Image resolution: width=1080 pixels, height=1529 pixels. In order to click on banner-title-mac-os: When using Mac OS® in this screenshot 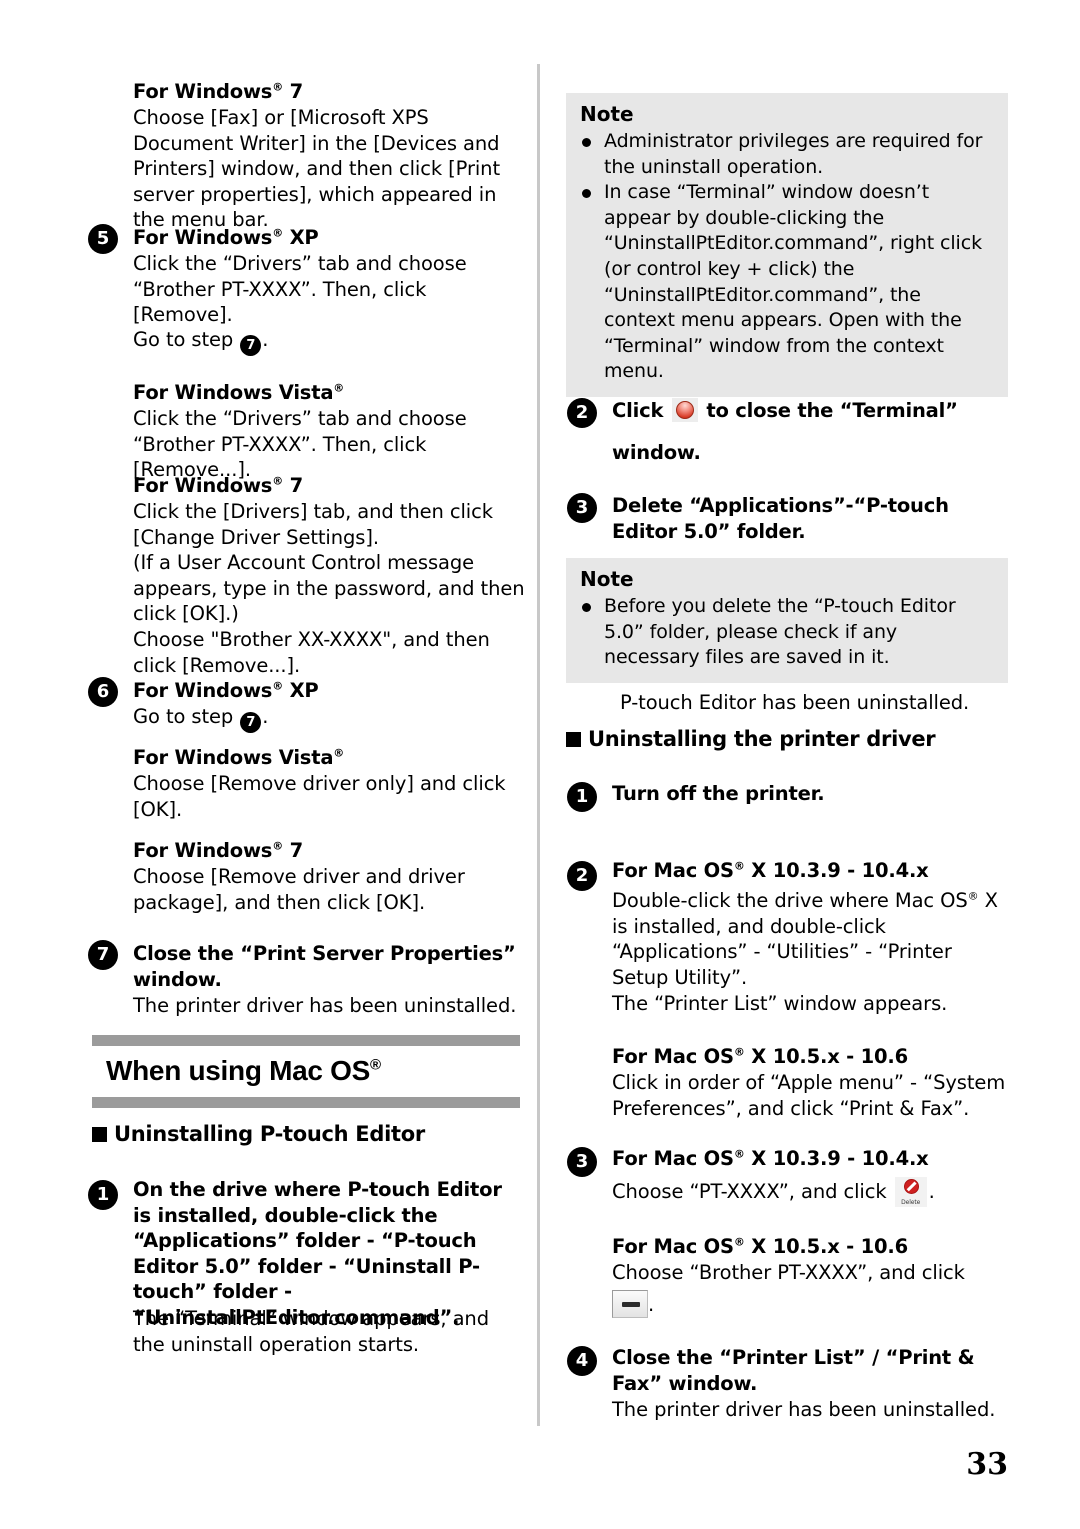, I will do `click(306, 1071)`.